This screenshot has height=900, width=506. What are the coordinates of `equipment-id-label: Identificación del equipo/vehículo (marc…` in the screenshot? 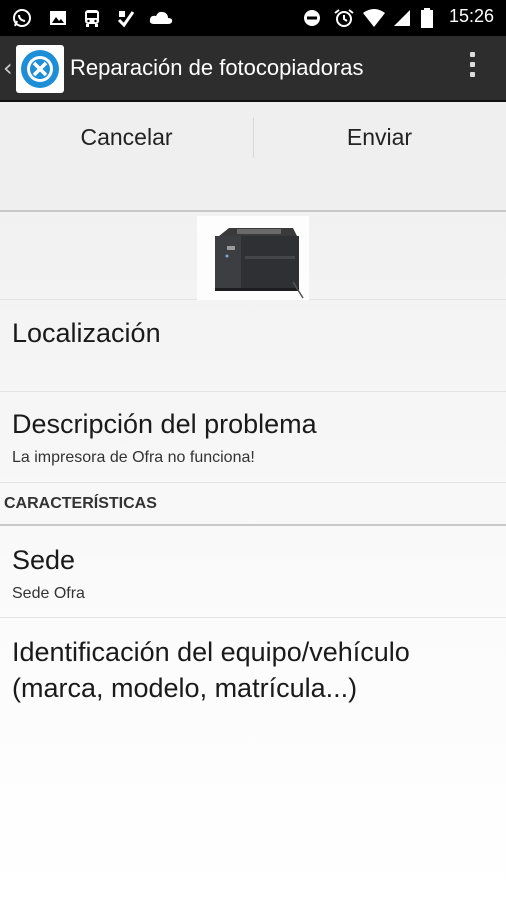 It's located at (211, 670).